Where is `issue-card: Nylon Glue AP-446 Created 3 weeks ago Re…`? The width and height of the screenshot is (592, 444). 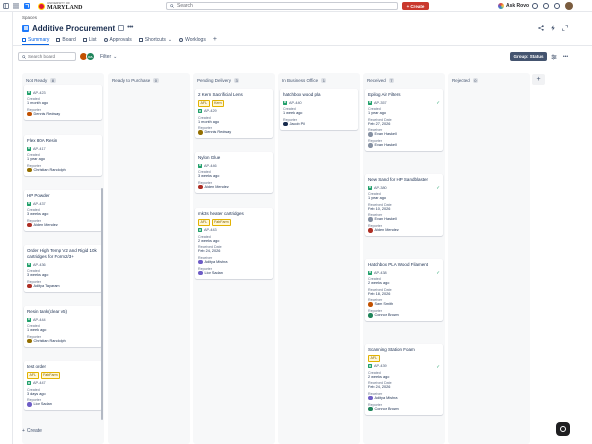
issue-card: Nylon Glue AP-446 Created 3 weeks ago Re… is located at coordinates (234, 172).